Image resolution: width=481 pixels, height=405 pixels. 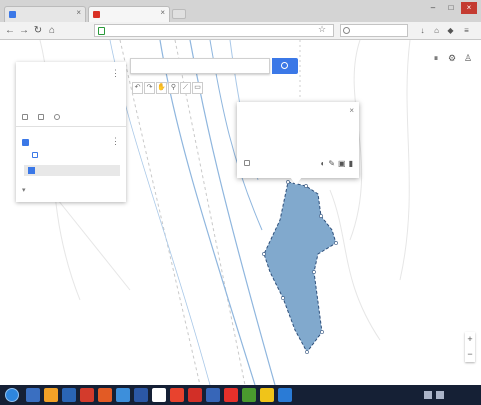 I want to click on individual-styles-link, so click(x=36, y=155).